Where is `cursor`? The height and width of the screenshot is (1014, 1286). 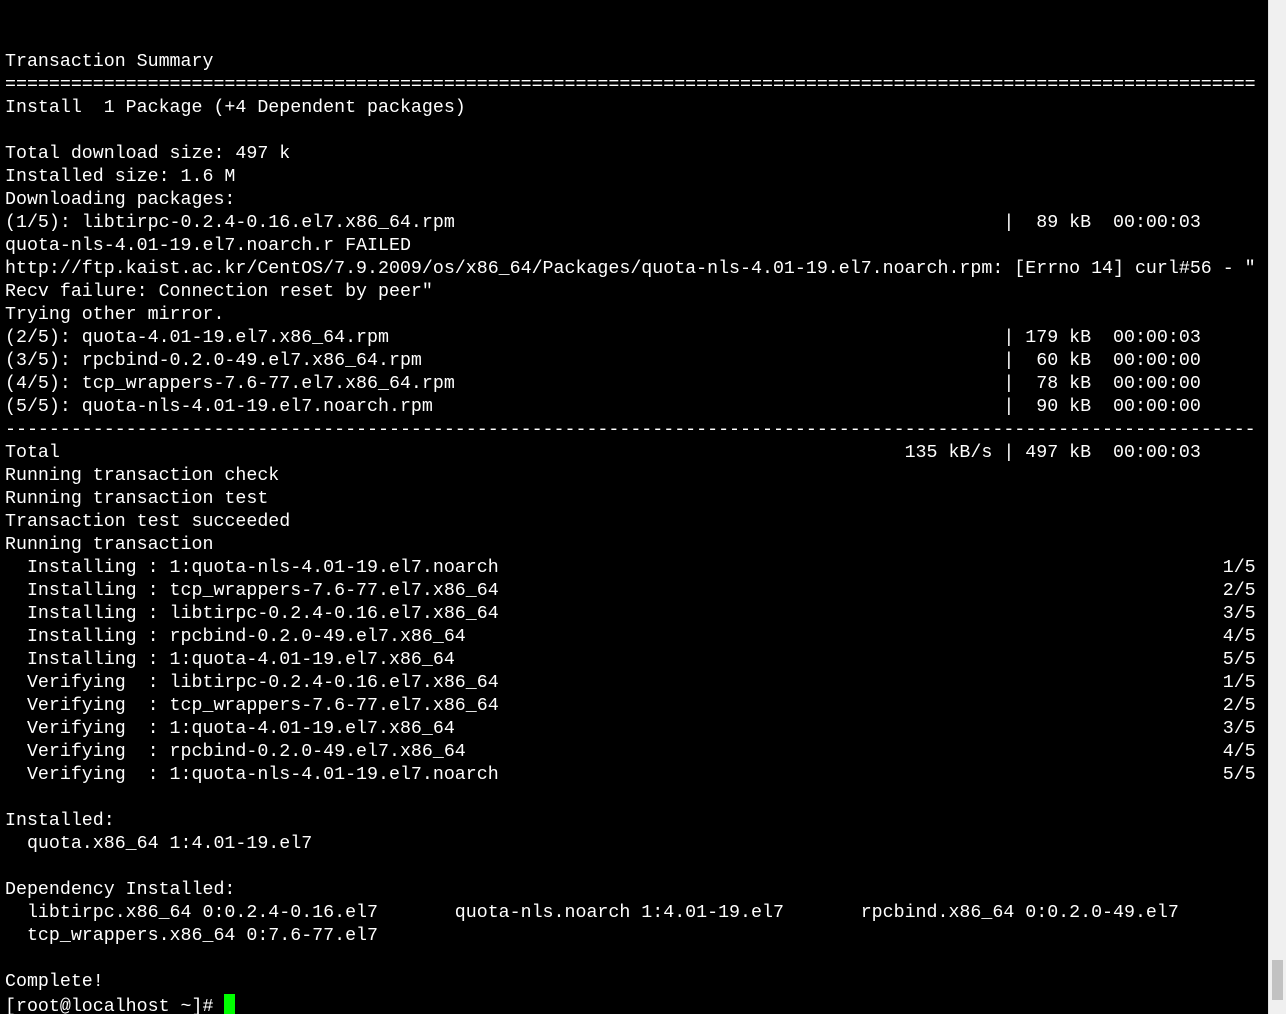 cursor is located at coordinates (230, 1004).